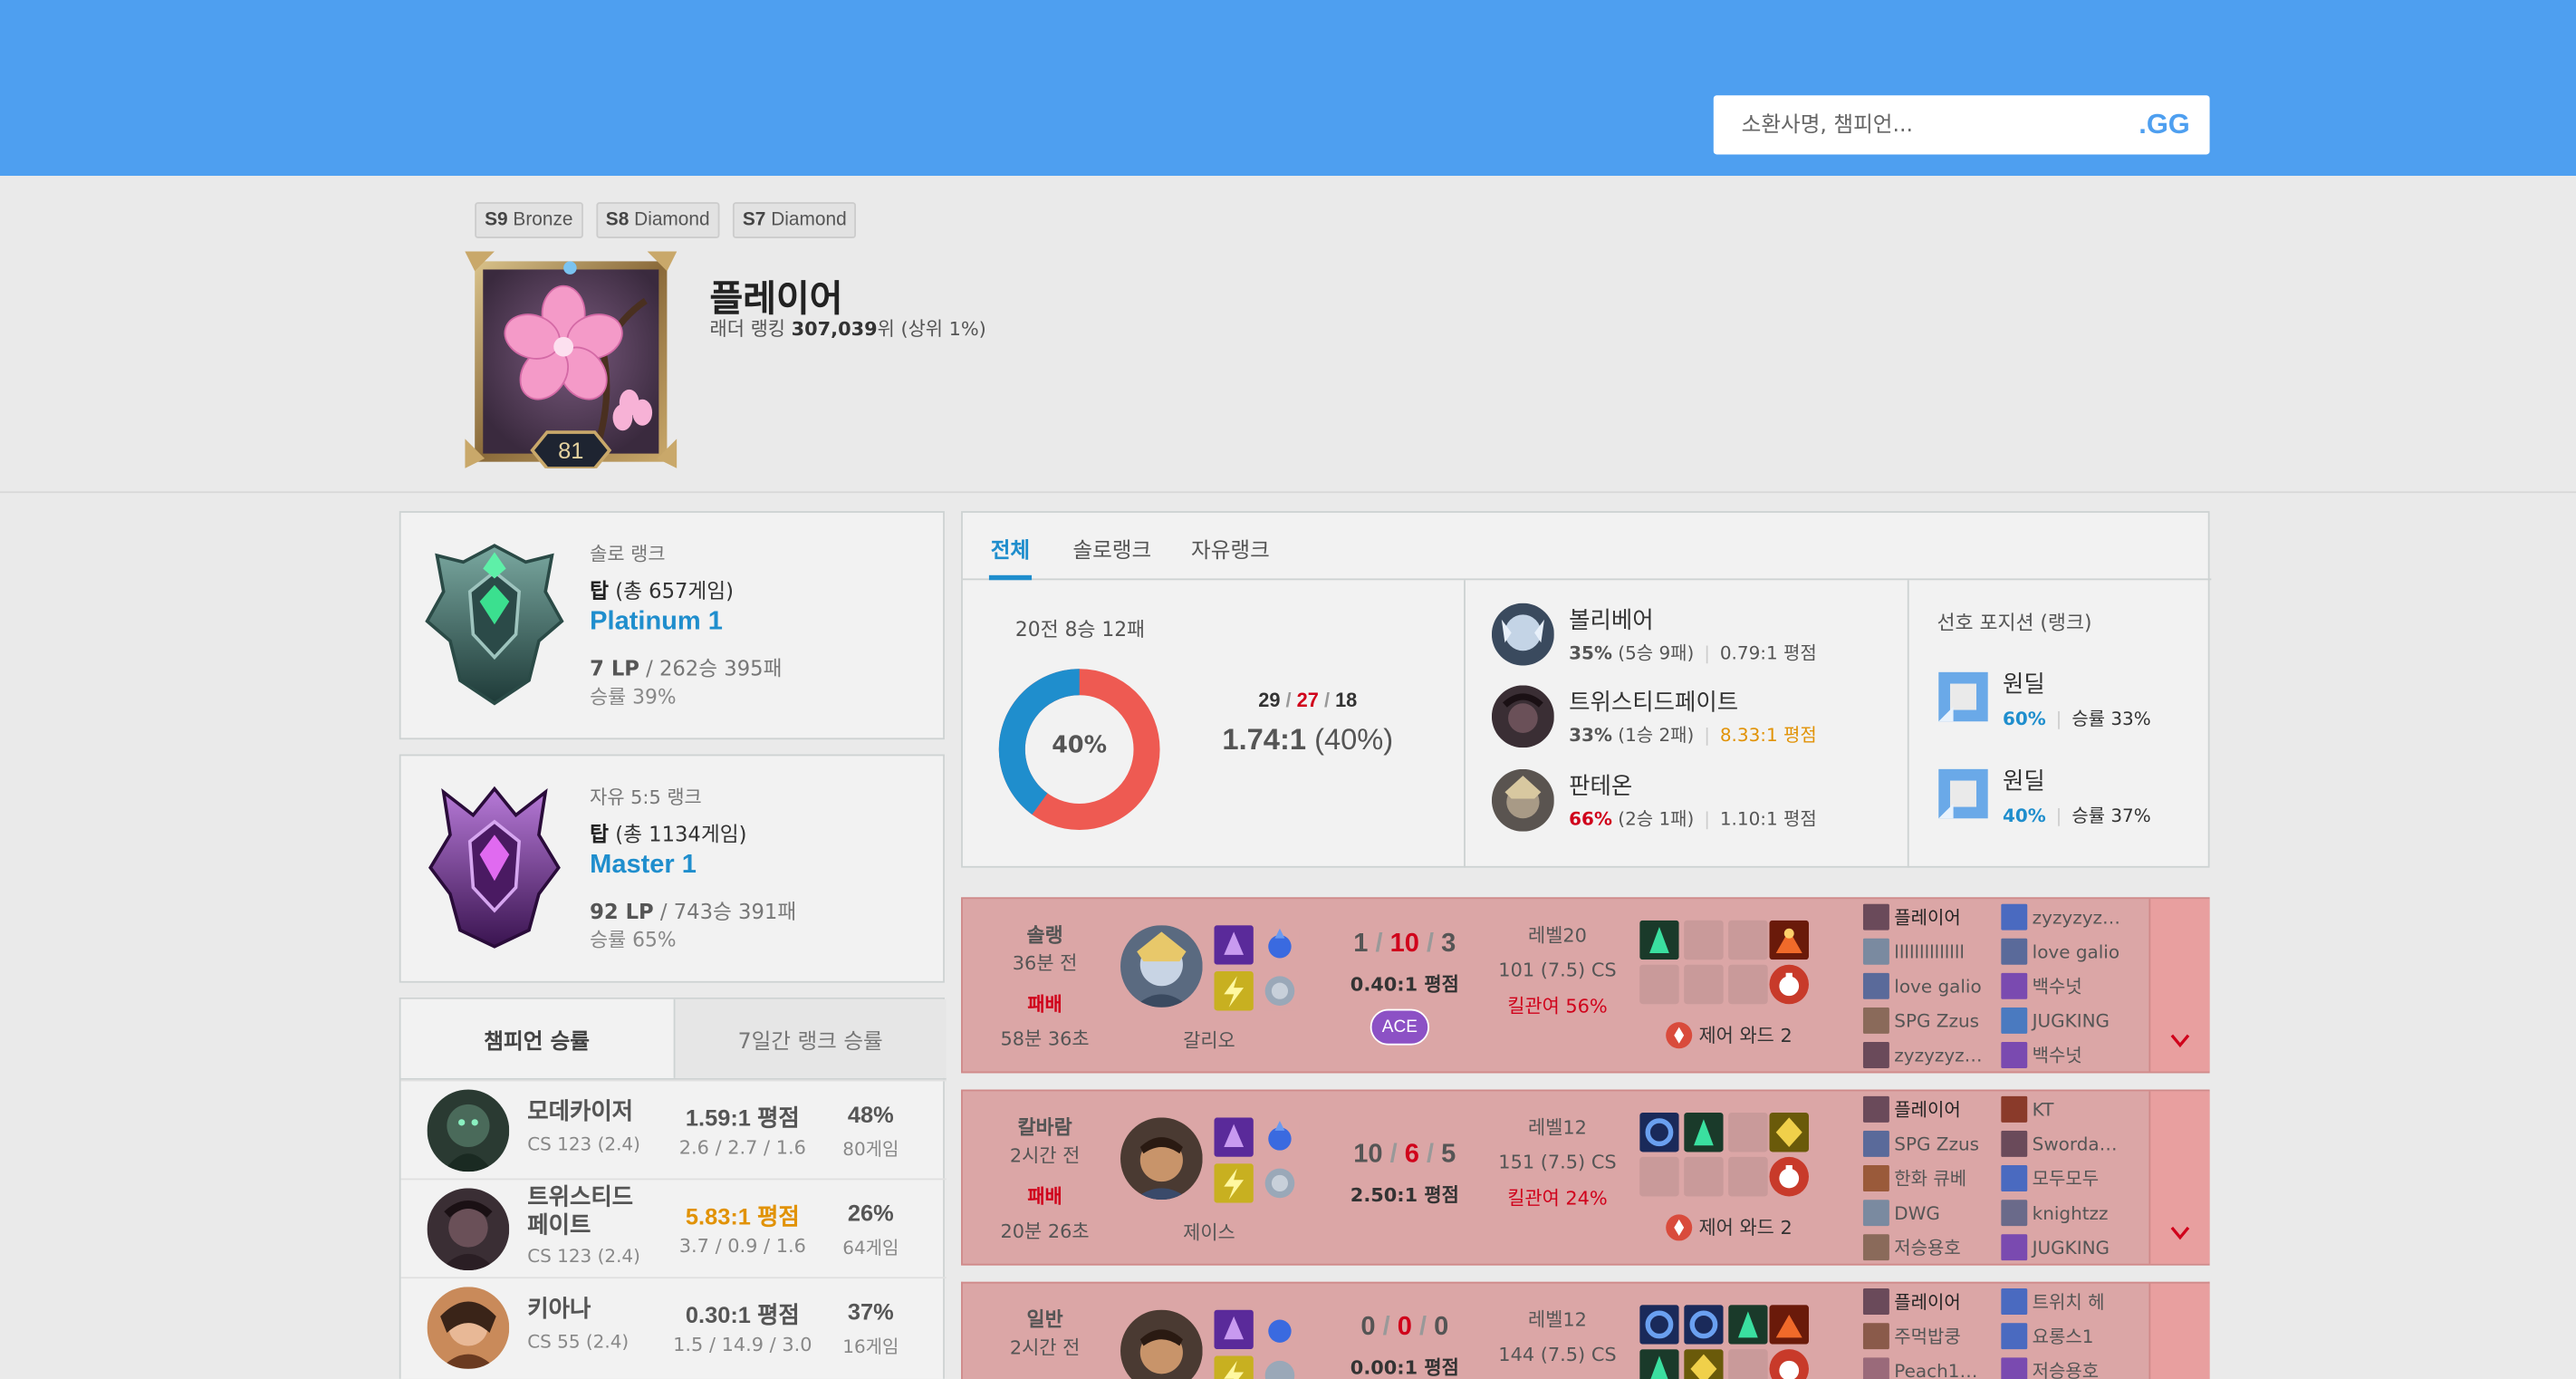 The width and height of the screenshot is (2576, 1379). What do you see at coordinates (646, 797) in the screenshot?
I see `flex-rank-label: 자유 5:5 랭크` at bounding box center [646, 797].